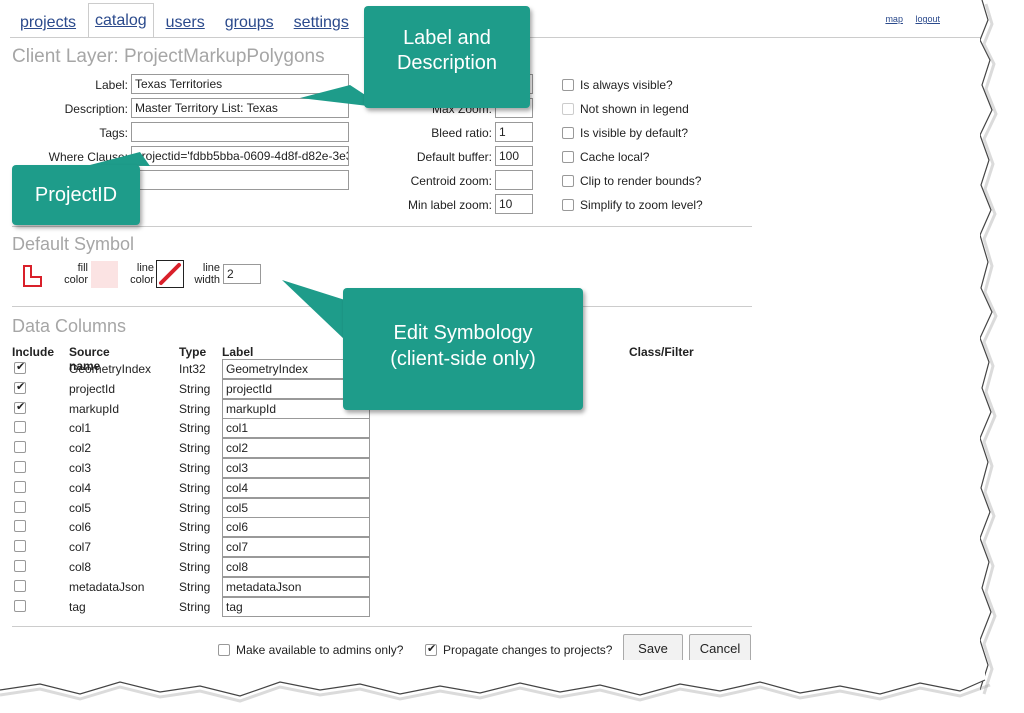 Image resolution: width=1024 pixels, height=713 pixels. I want to click on propagate-checkbox, so click(431, 649).